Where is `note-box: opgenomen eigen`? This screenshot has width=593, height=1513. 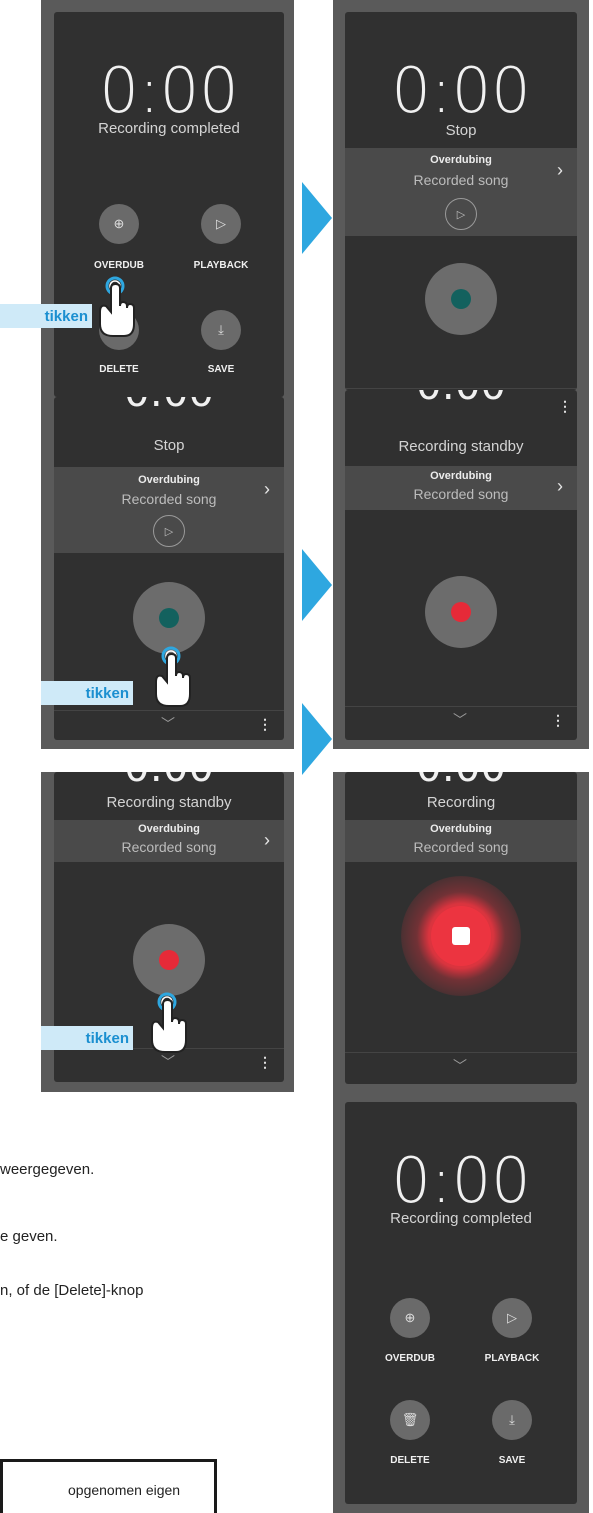
note-box: opgenomen eigen is located at coordinates (108, 1486).